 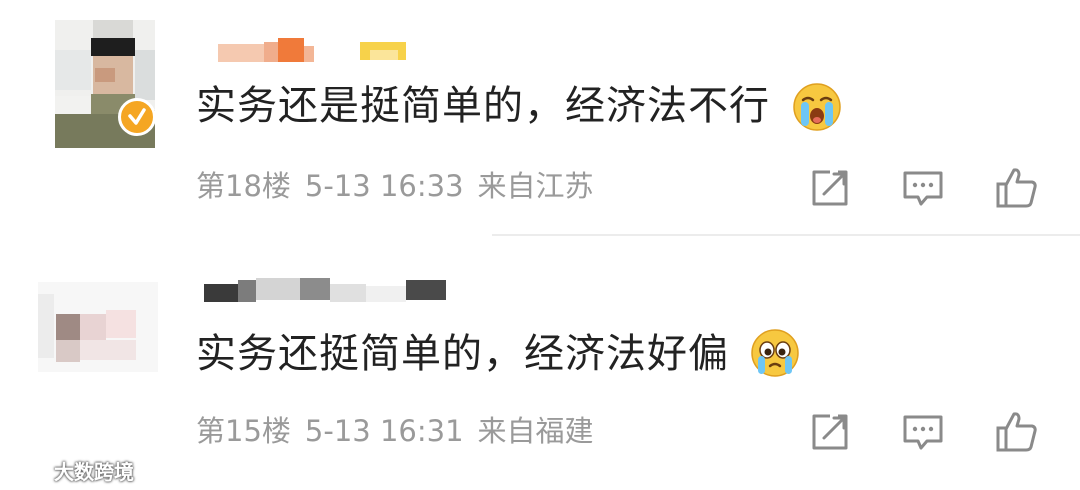 I want to click on watermark: 大数跨境, so click(x=71, y=470).